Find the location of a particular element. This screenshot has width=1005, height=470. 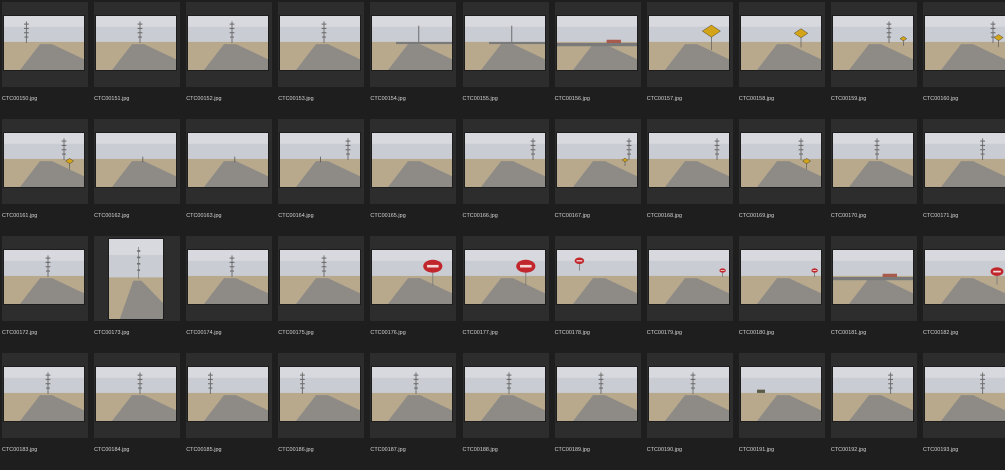

thumbnail-cell: CTC00156.jpg is located at coordinates (600, 60).